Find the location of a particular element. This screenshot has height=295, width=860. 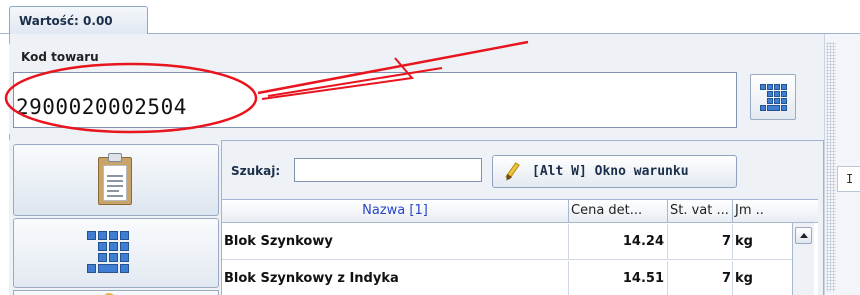

cell-price: 14.24 is located at coordinates (618, 242).